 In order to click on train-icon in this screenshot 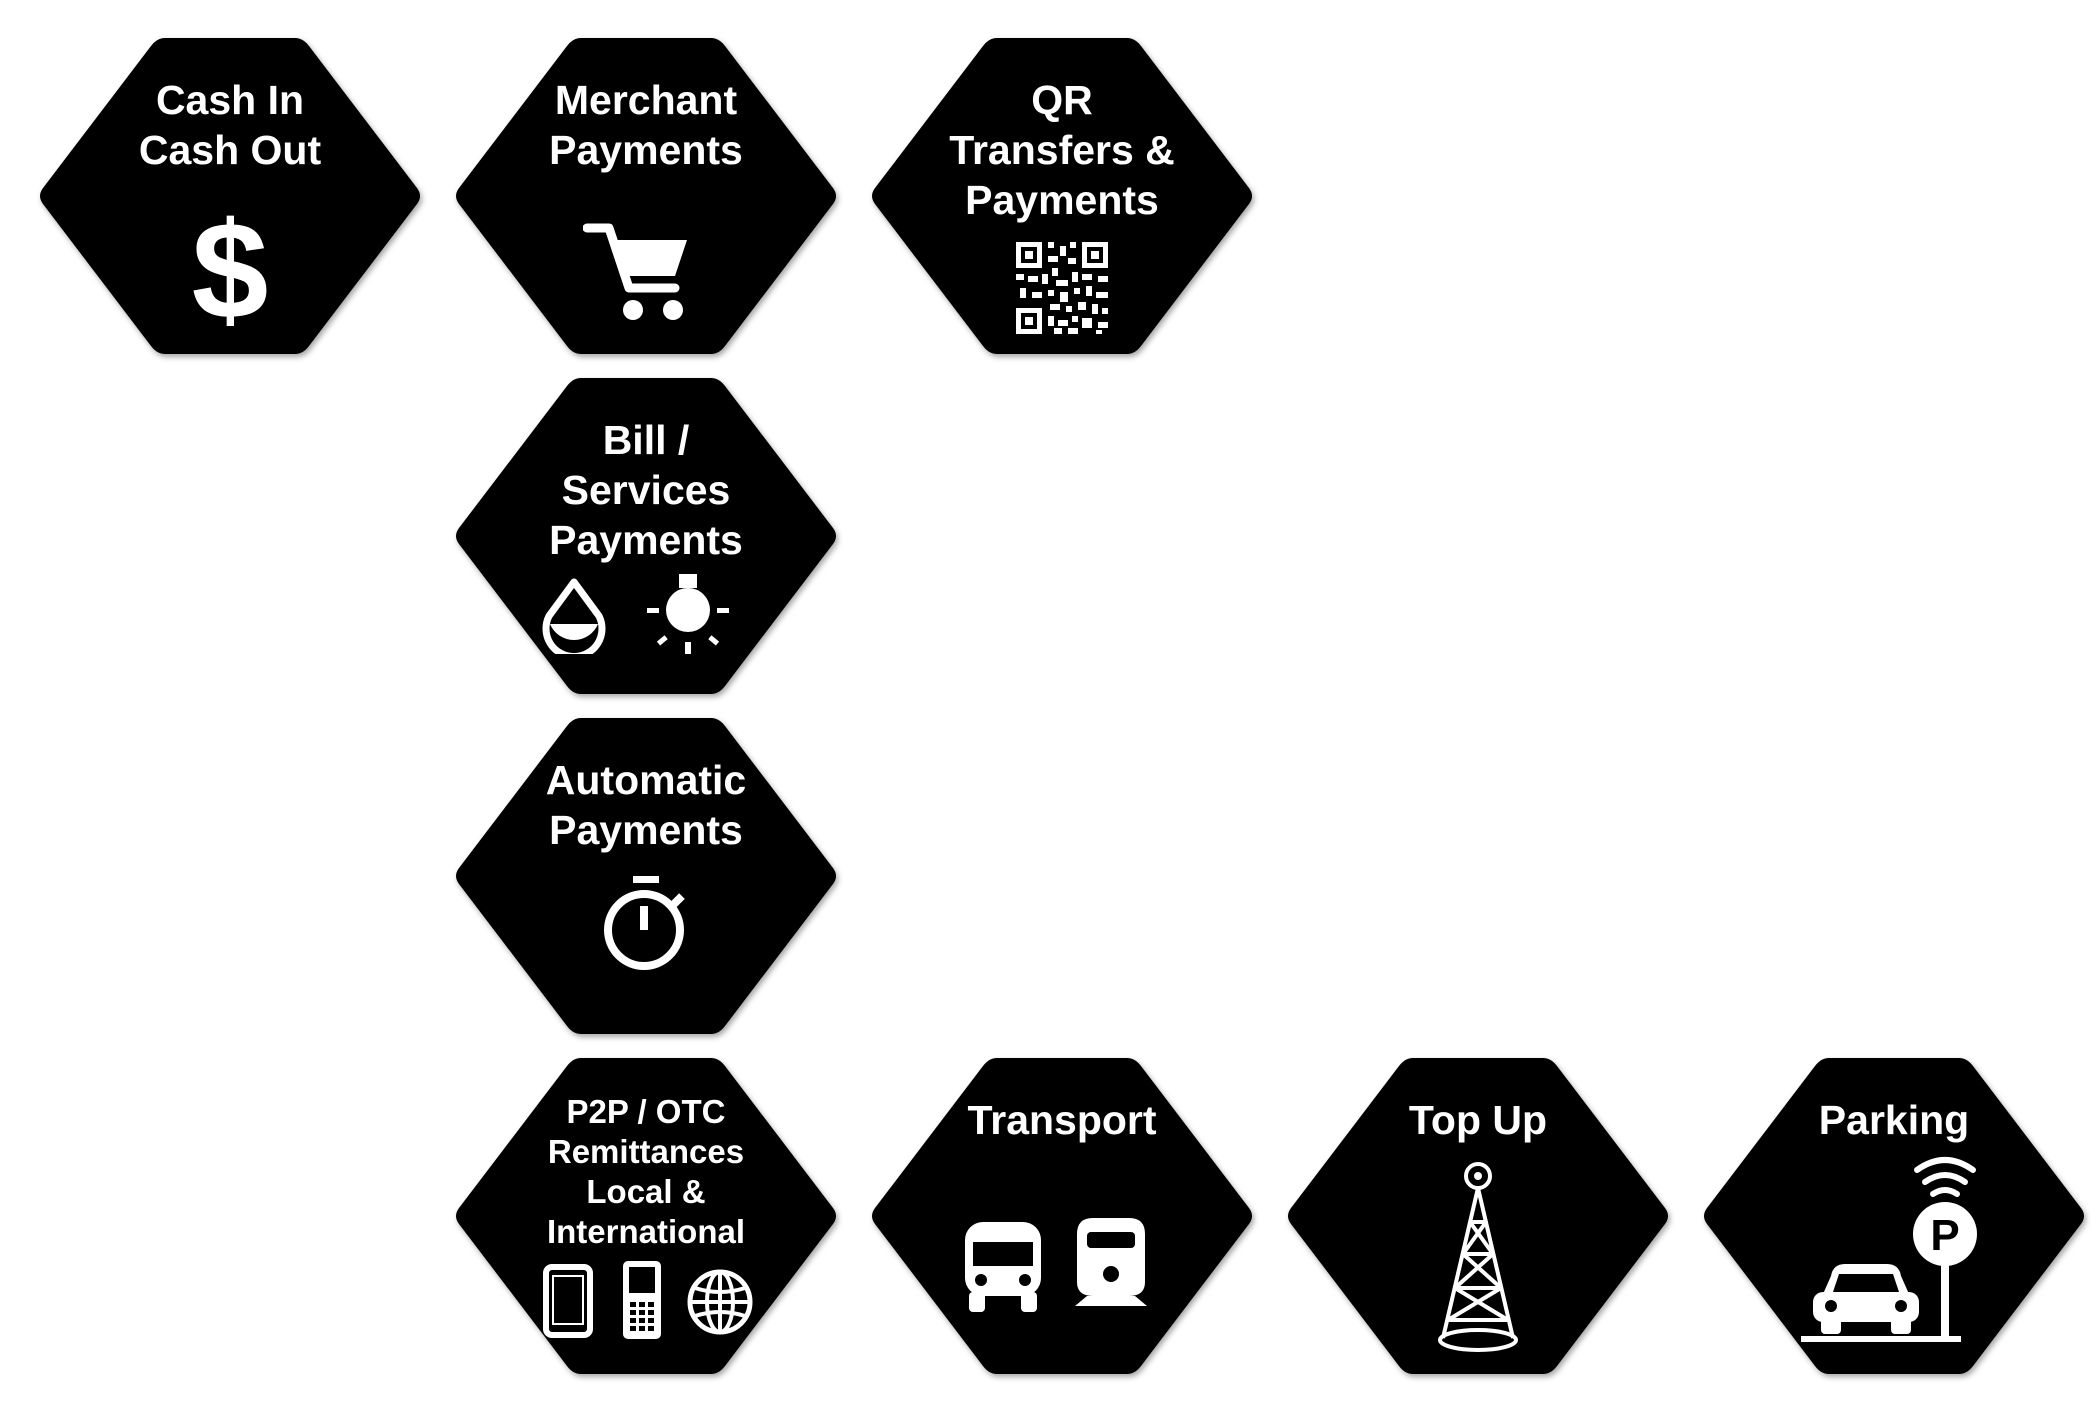, I will do `click(1111, 1262)`.